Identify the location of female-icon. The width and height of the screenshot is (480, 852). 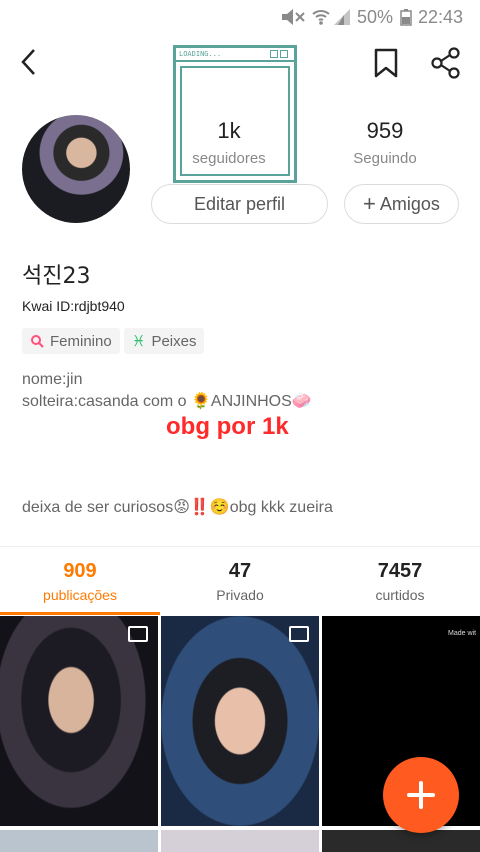
(37, 341).